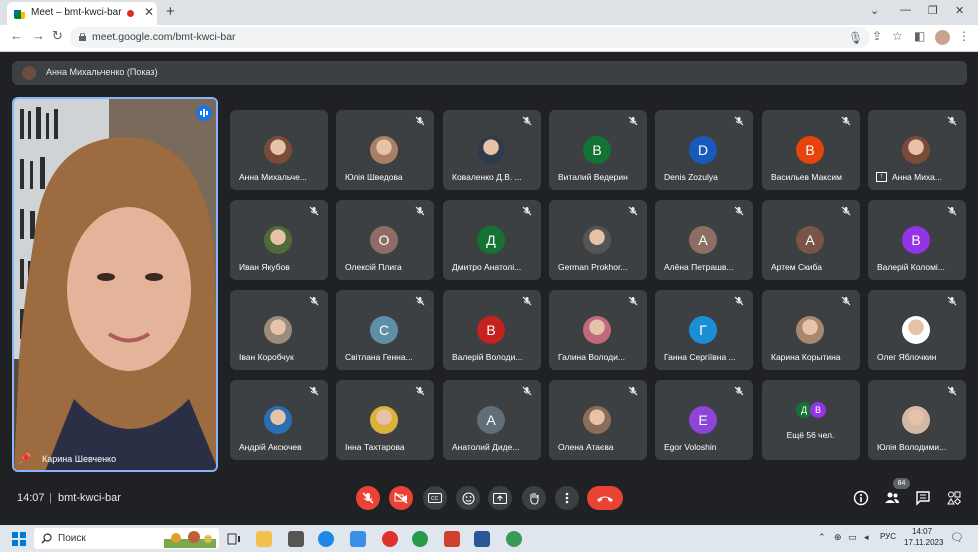  I want to click on participant-tile: Юлія Шведова, so click(385, 150).